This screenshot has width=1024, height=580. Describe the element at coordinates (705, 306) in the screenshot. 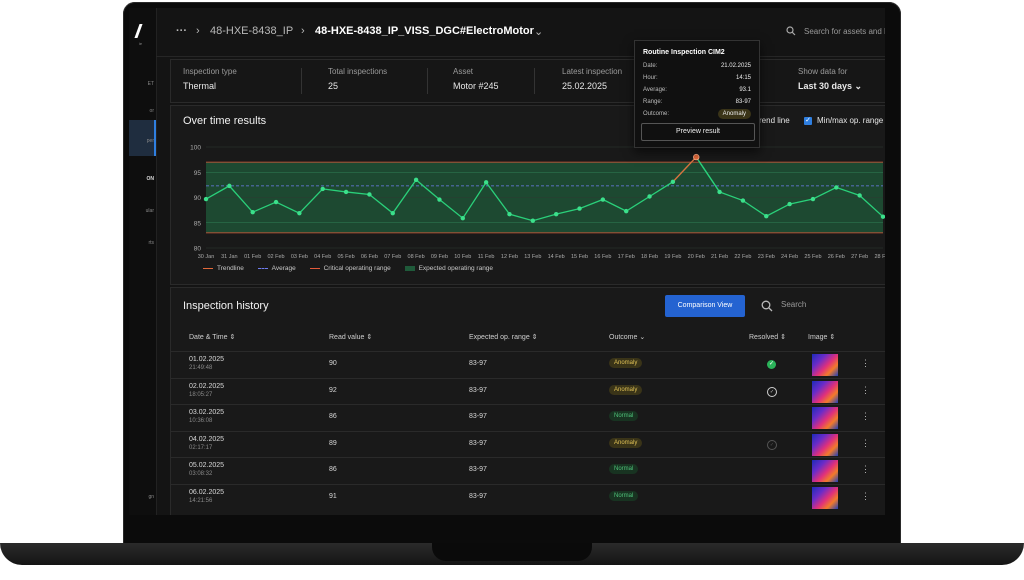

I see `comparison-view-button: Comparison View` at that location.